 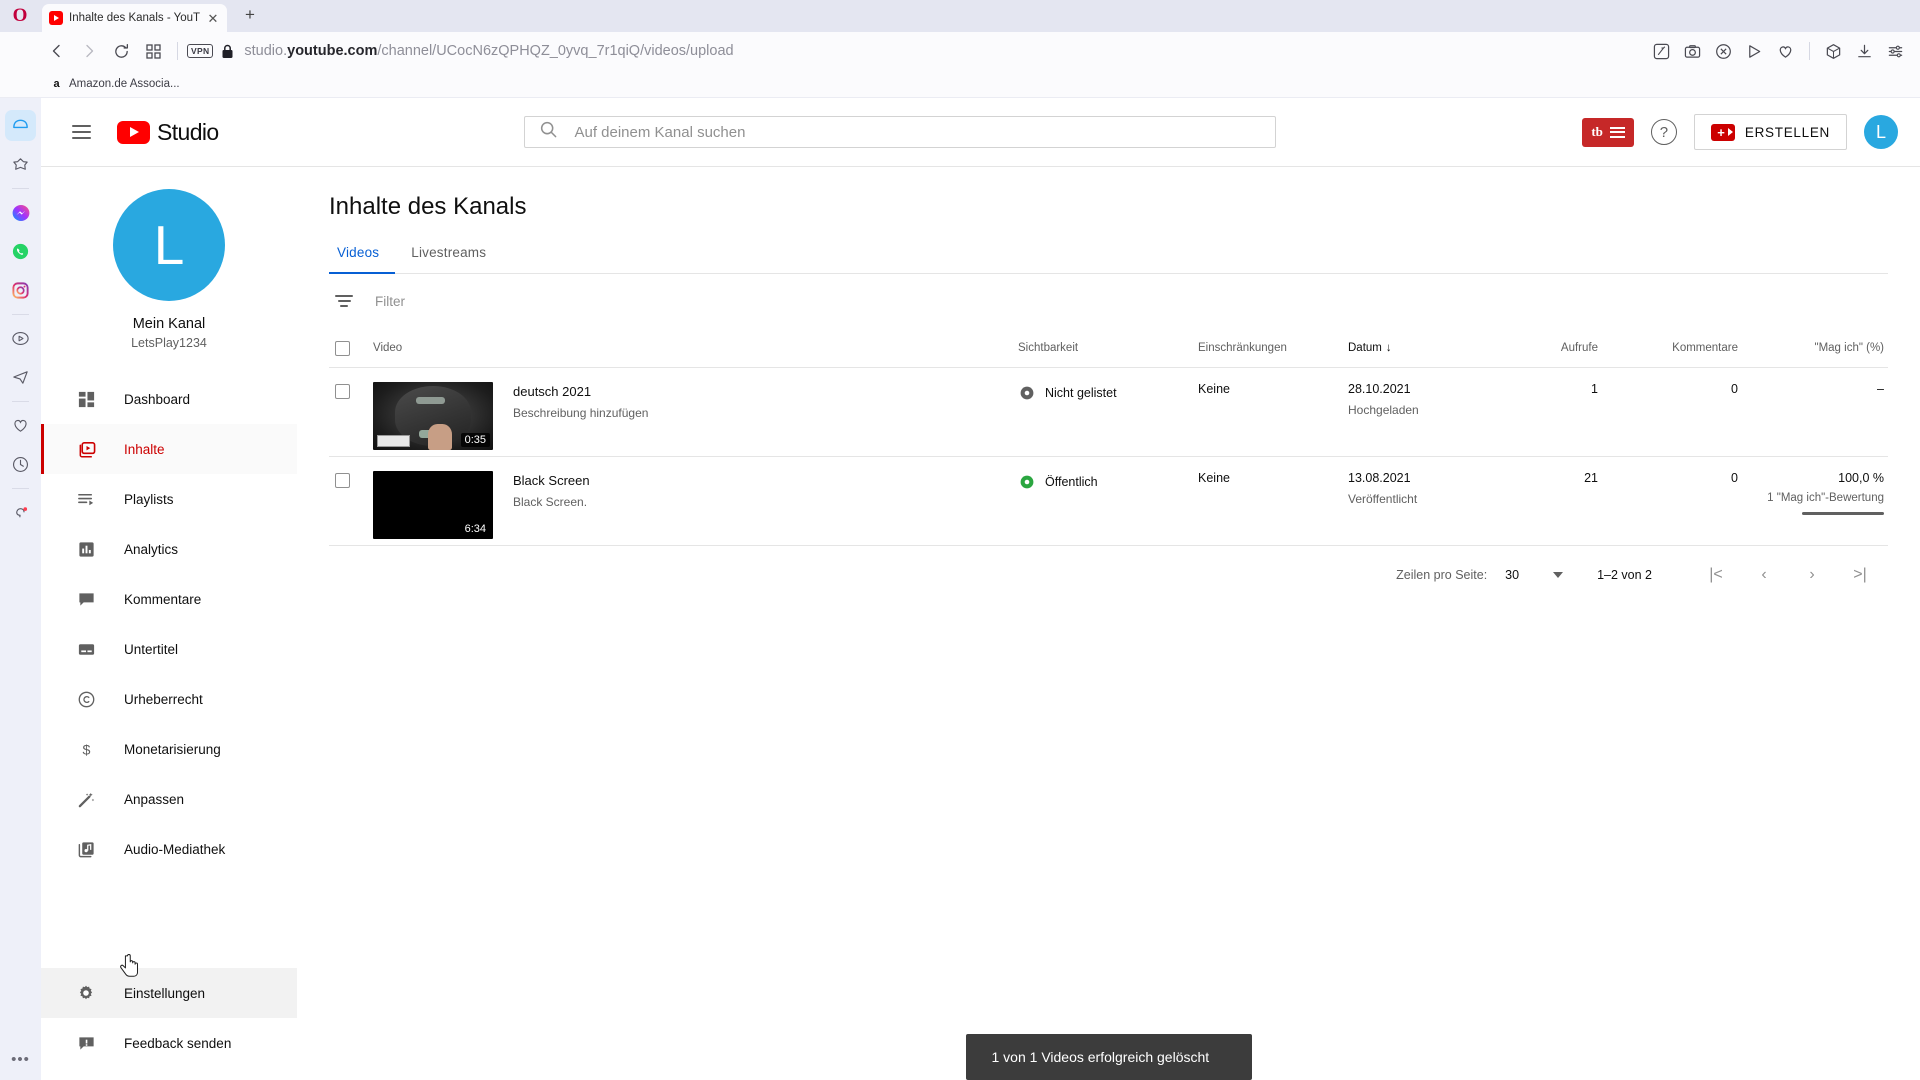 I want to click on messenger-pin-icon, so click(x=1661, y=51).